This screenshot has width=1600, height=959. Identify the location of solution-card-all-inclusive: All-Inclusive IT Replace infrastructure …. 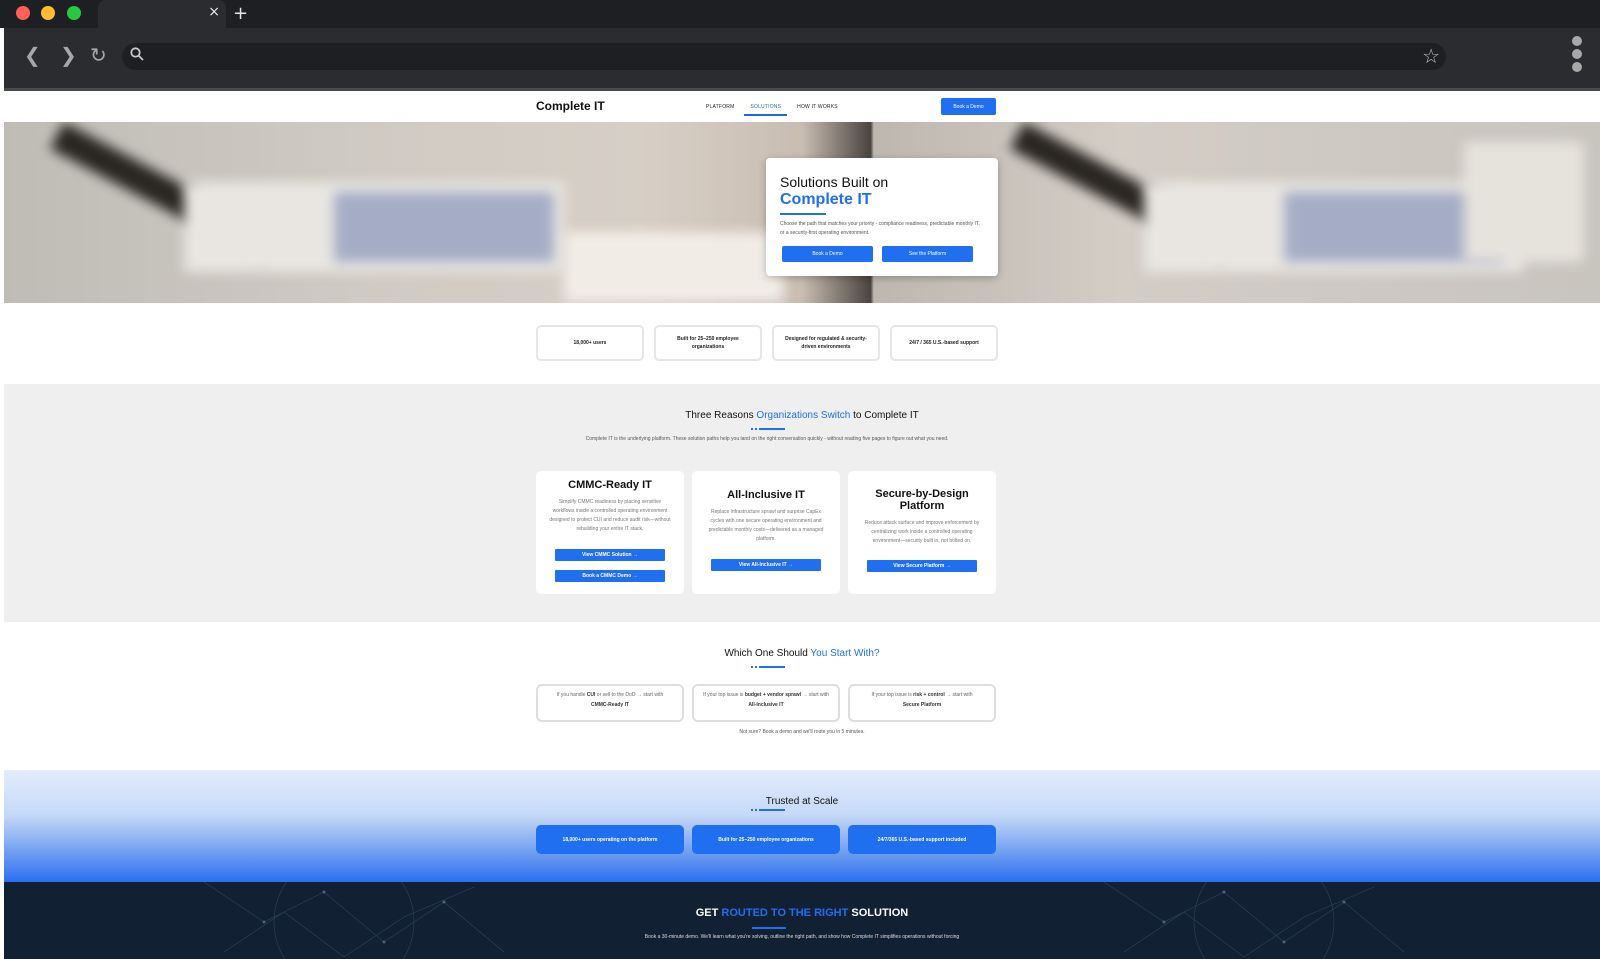
(766, 532).